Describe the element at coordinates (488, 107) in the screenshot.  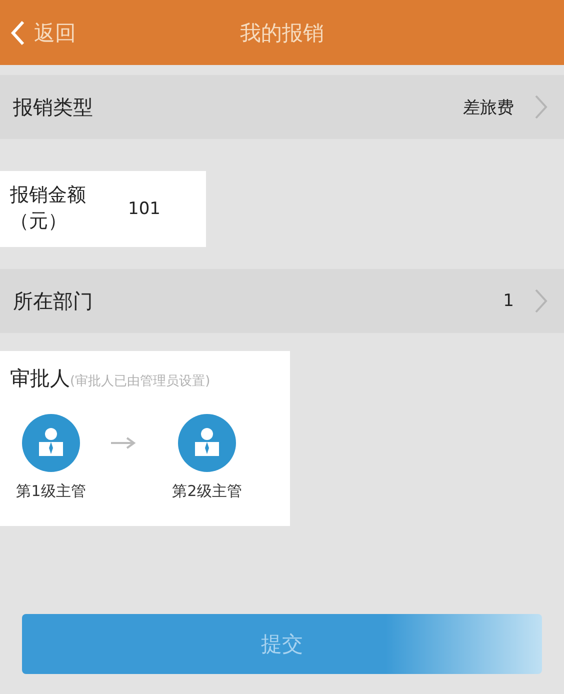
I see `field-value: 差旅费` at that location.